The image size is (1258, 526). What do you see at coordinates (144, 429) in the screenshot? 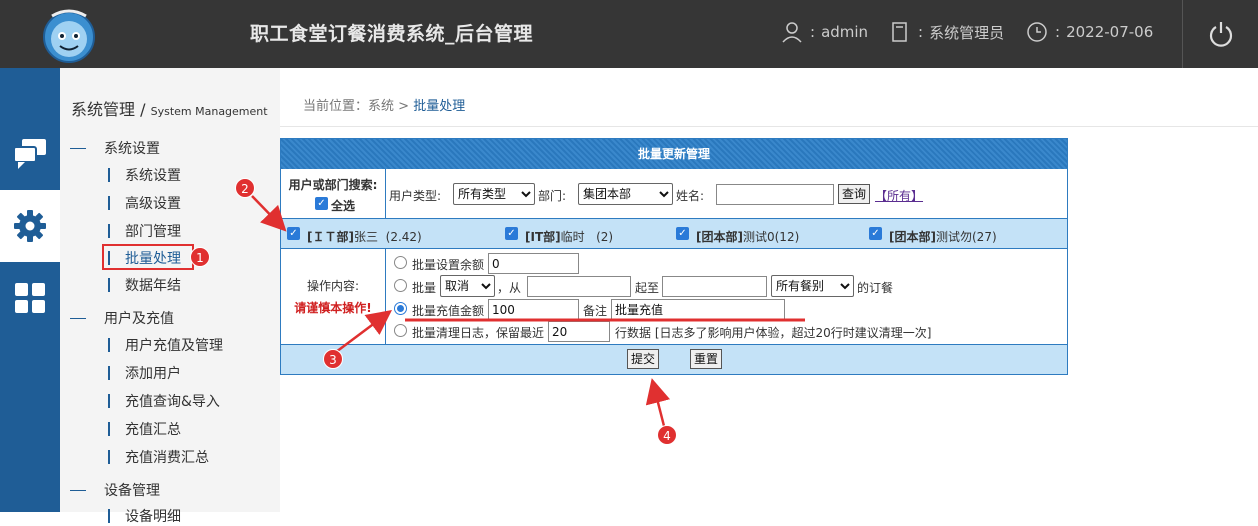
I see `sidebar-item-recharge-summary: 充值汇总` at bounding box center [144, 429].